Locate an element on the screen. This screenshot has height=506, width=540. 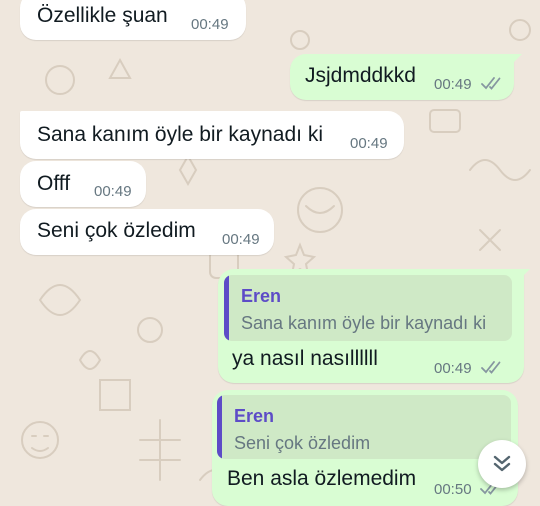
message-text: Özellikle şuan is located at coordinates (102, 15).